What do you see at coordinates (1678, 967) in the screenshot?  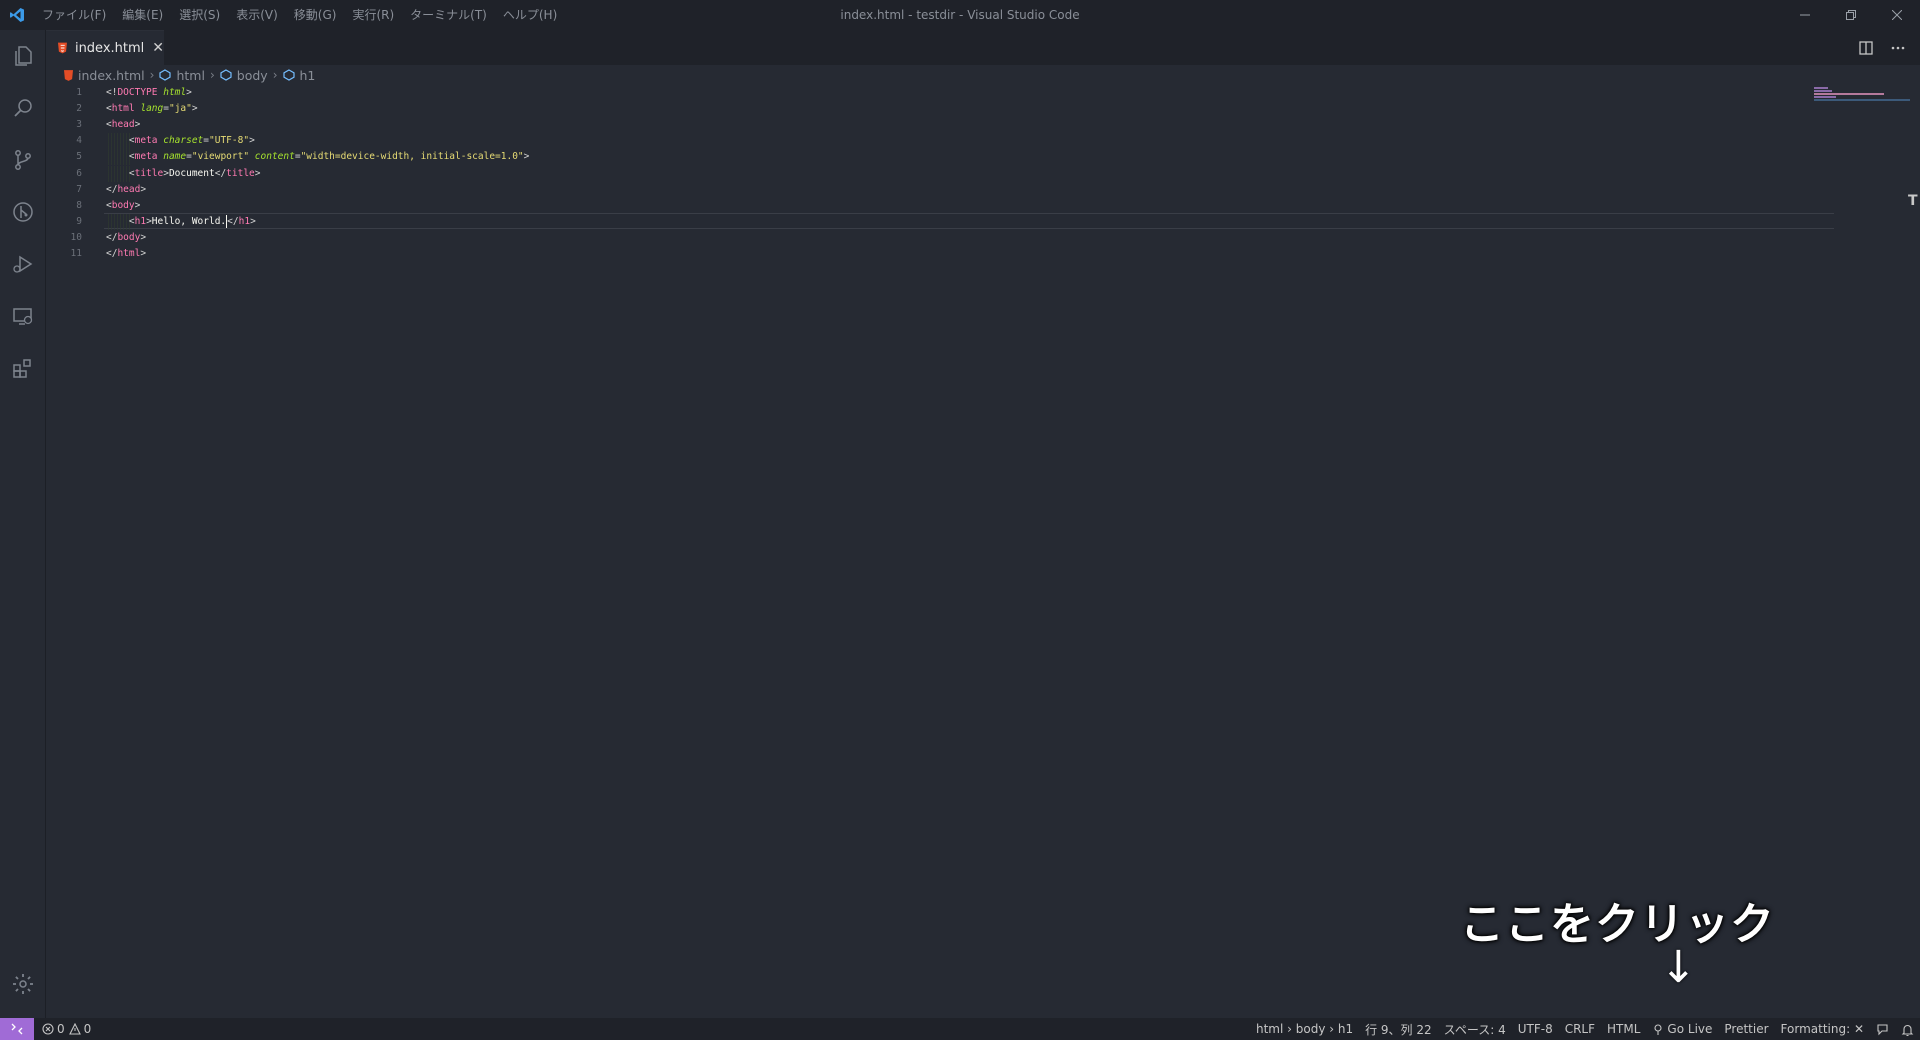 I see `down-arrow-icon: ↓` at bounding box center [1678, 967].